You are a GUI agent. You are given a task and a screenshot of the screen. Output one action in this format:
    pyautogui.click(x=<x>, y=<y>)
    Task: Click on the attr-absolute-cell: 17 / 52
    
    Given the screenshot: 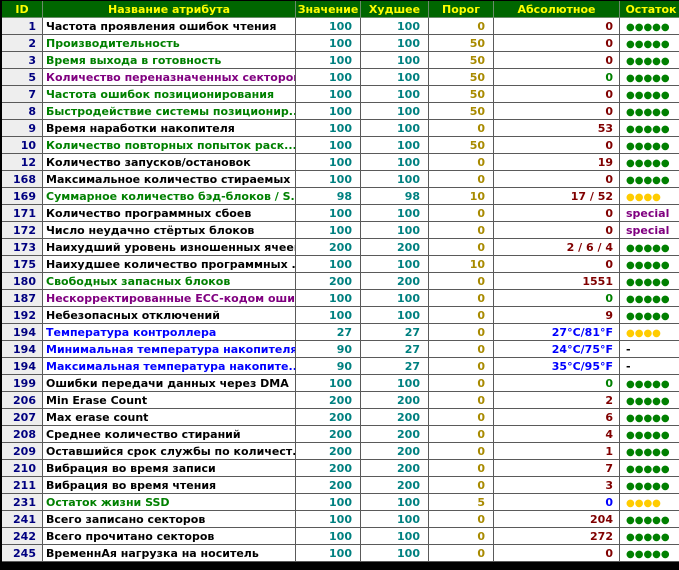 What is the action you would take?
    pyautogui.click(x=557, y=196)
    